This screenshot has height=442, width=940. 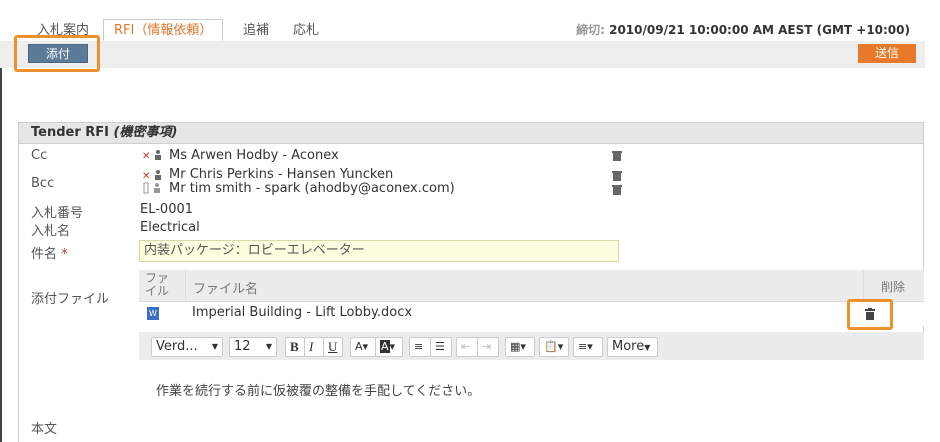 I want to click on subject-label-text: 件名, so click(x=44, y=254).